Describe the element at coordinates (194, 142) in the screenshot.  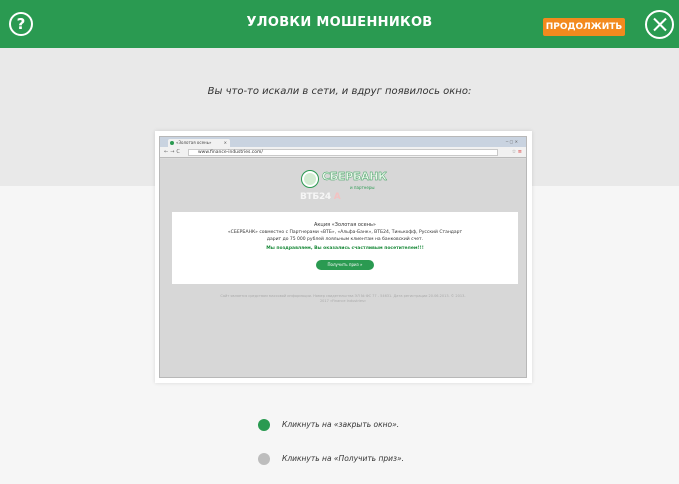
I see `browser-tab-title: «Золотая осень»` at that location.